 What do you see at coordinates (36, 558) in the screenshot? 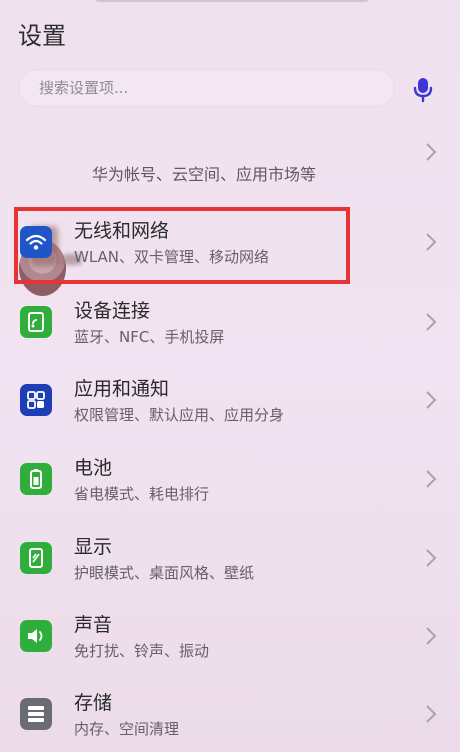
I see `display-icon` at bounding box center [36, 558].